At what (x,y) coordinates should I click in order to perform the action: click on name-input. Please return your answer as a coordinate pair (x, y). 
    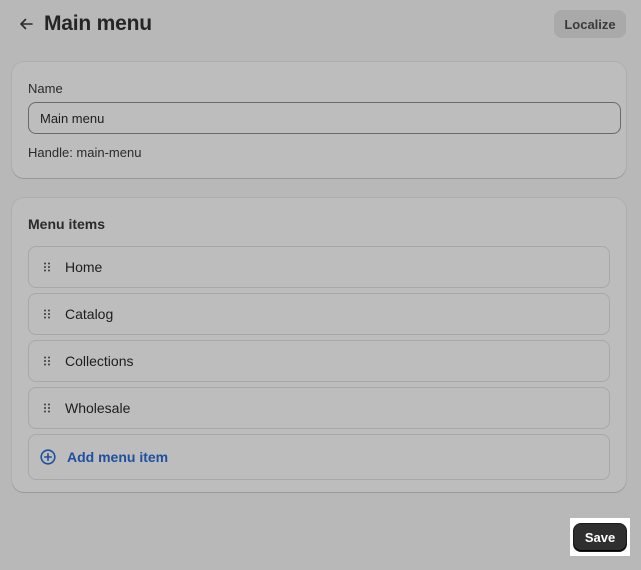
    Looking at the image, I should click on (324, 118).